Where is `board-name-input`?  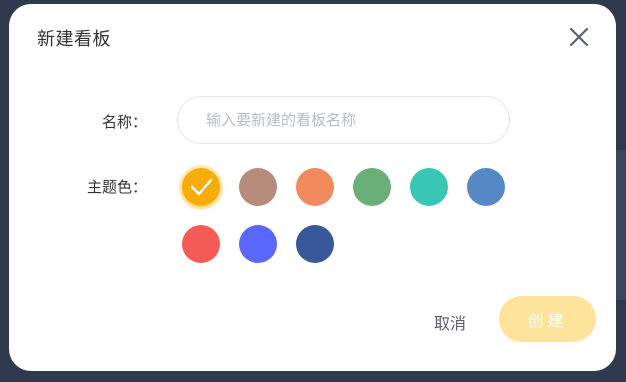 board-name-input is located at coordinates (343, 120).